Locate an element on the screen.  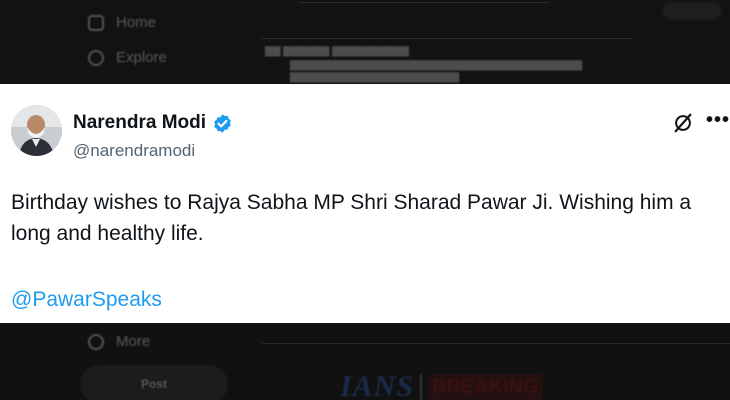
post-button: Post is located at coordinates (154, 382).